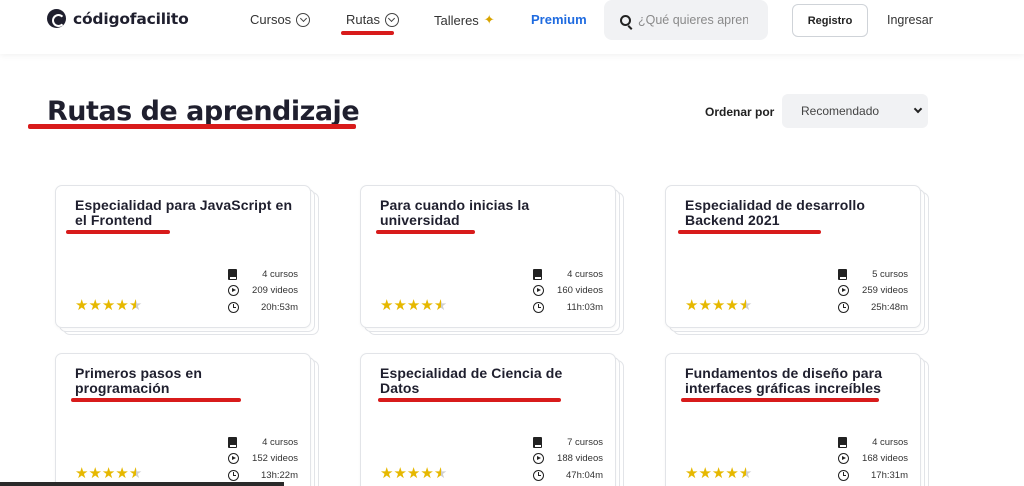 The height and width of the screenshot is (486, 1024). Describe the element at coordinates (118, 18) in the screenshot. I see `logo: códigofacilito` at that location.